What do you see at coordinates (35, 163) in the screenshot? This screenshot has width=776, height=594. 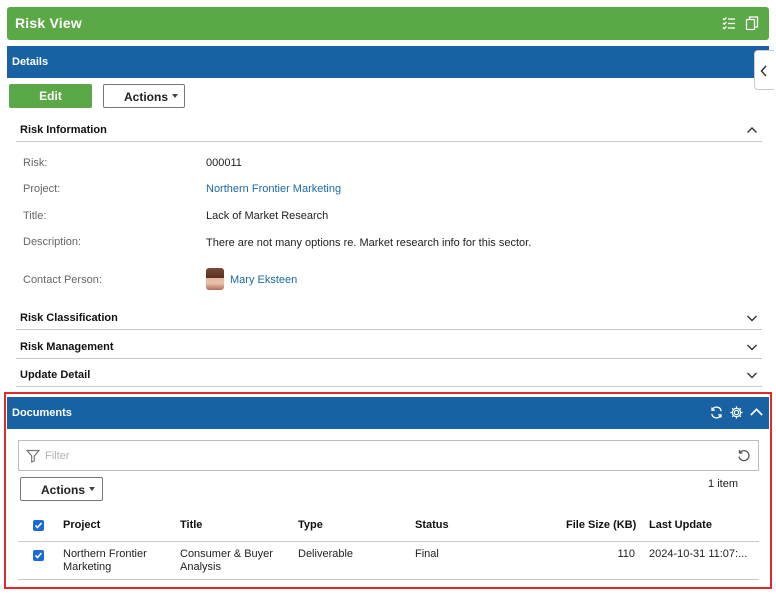 I see `risk-label: Risk:` at bounding box center [35, 163].